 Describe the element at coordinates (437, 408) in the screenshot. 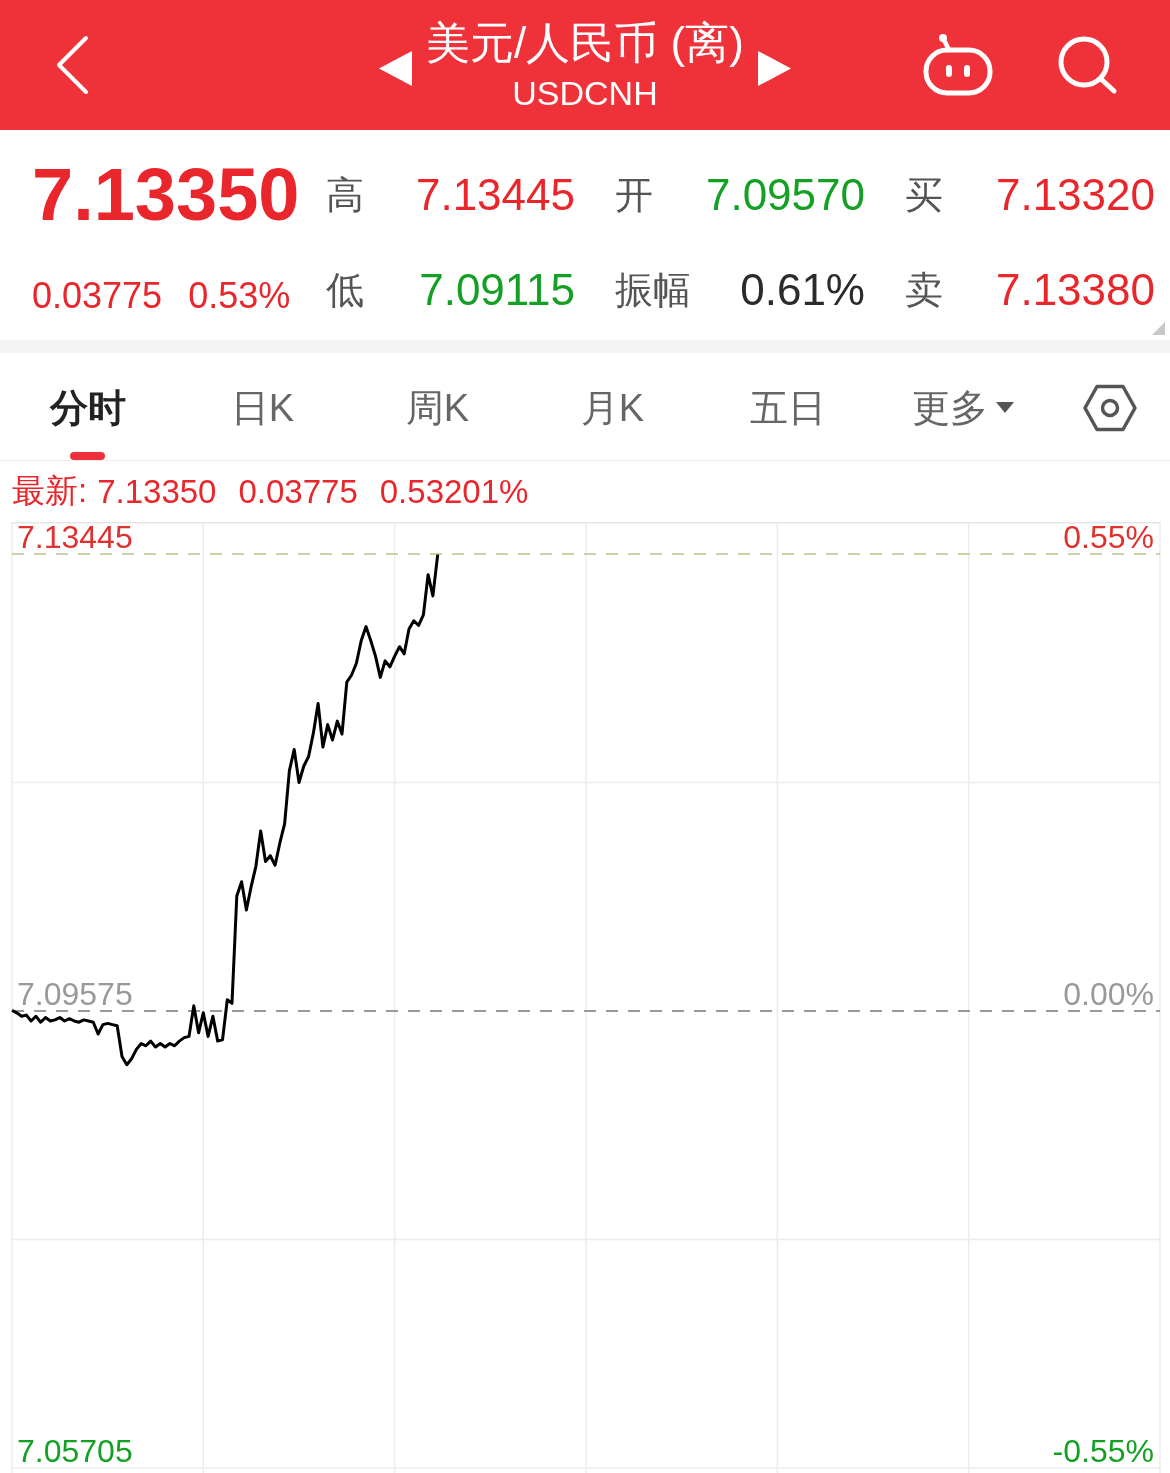

I see `chart-tab: 周K` at that location.